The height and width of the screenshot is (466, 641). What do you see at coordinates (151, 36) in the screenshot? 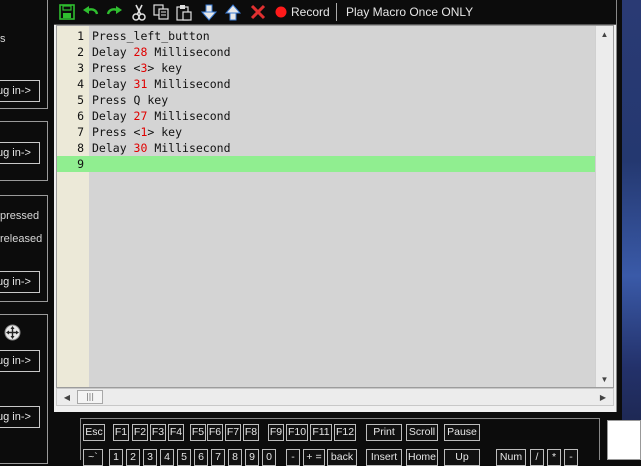
I see `code-token: Press_left_button` at bounding box center [151, 36].